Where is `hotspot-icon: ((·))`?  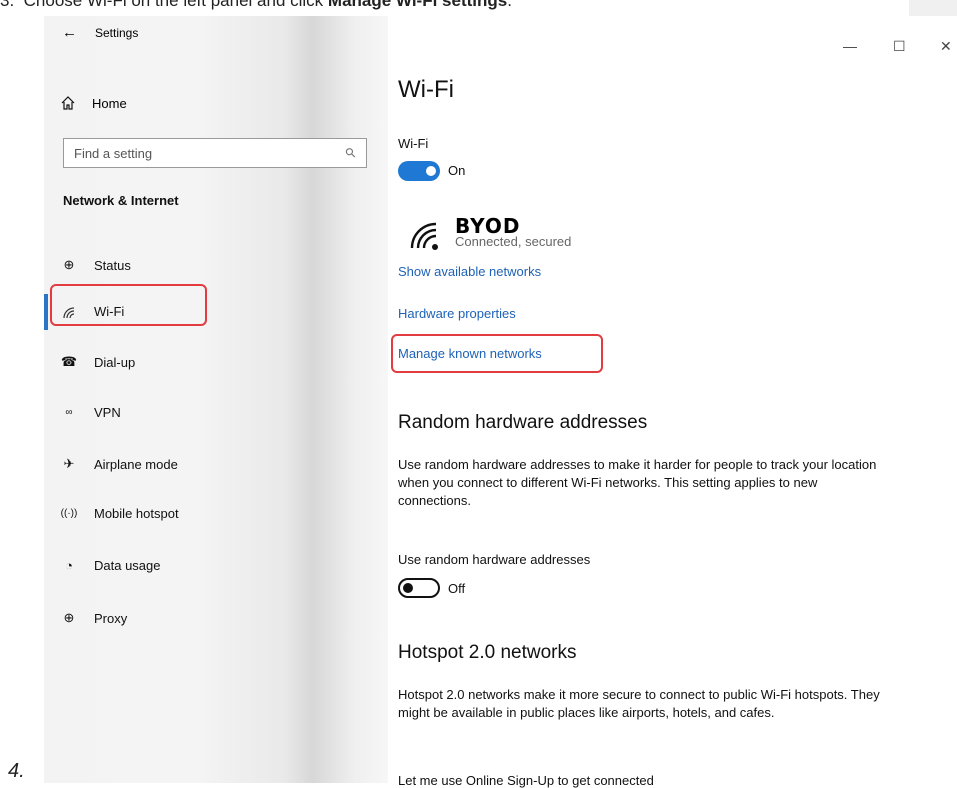 hotspot-icon: ((·)) is located at coordinates (69, 513).